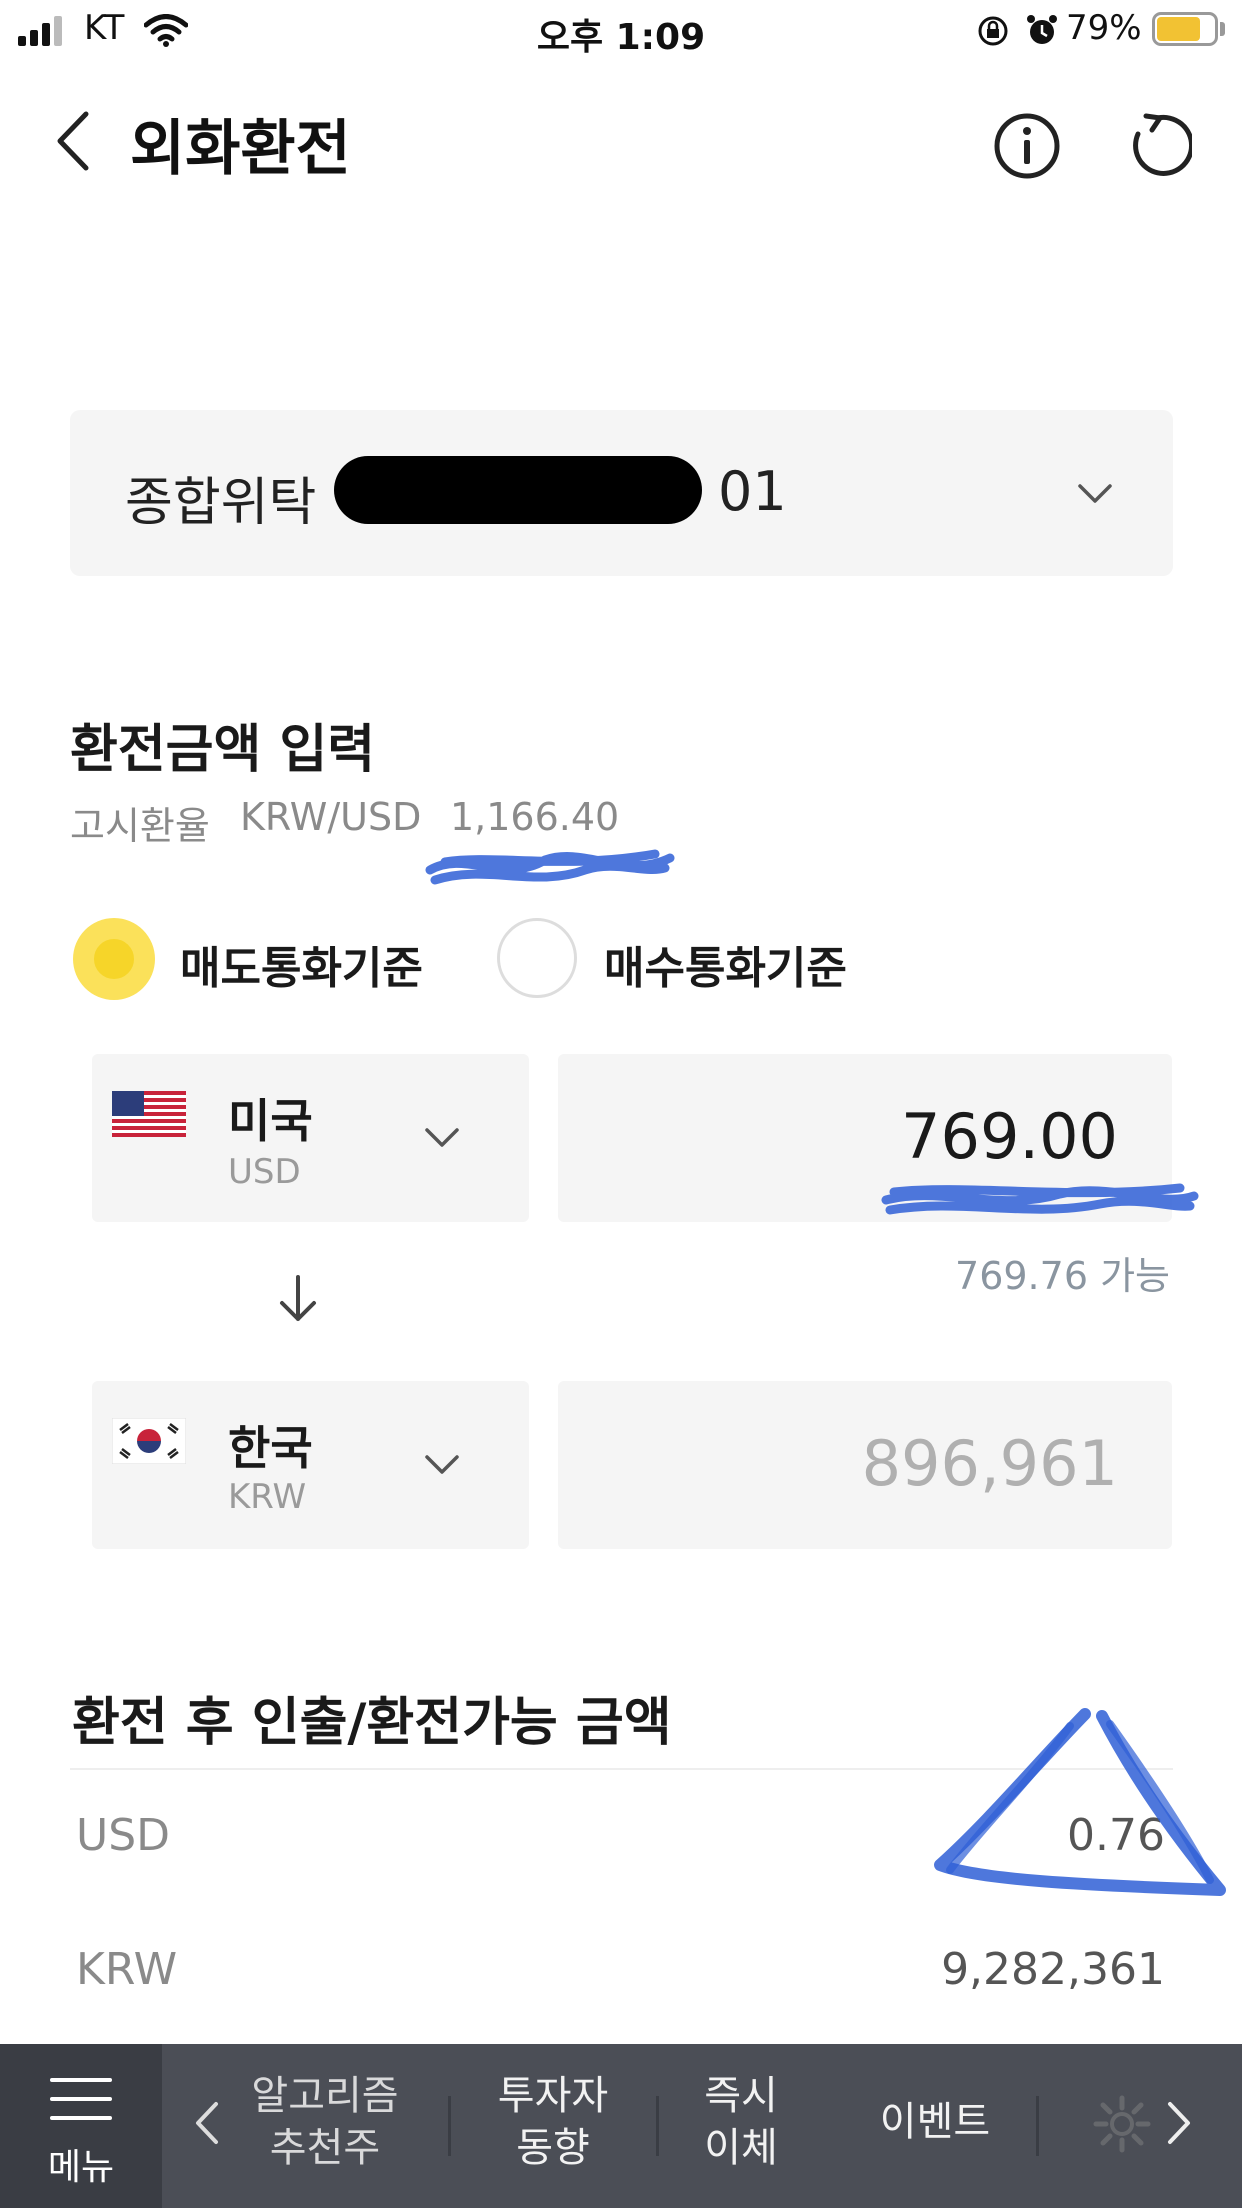  I want to click on available-amount: 769.76 가능, so click(1062, 1276).